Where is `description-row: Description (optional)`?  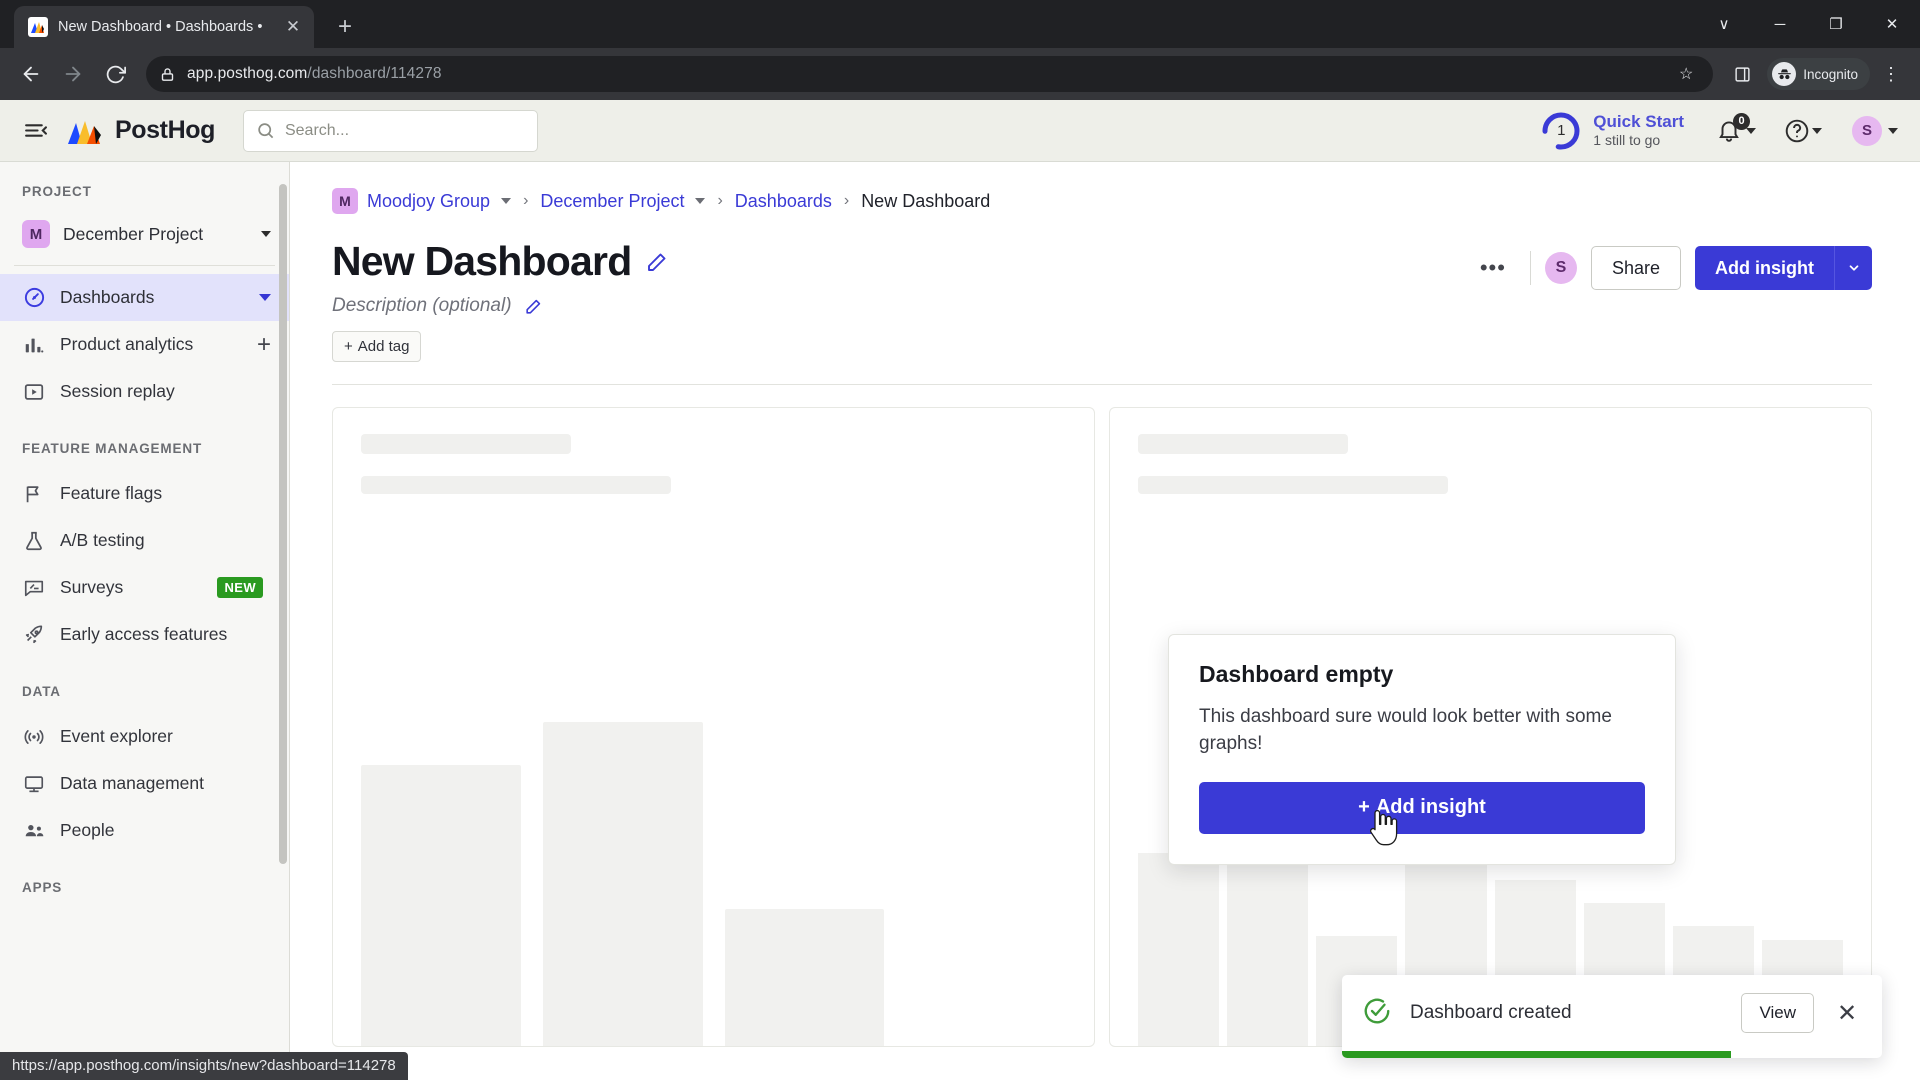
description-row: Description (optional) is located at coordinates (901, 306).